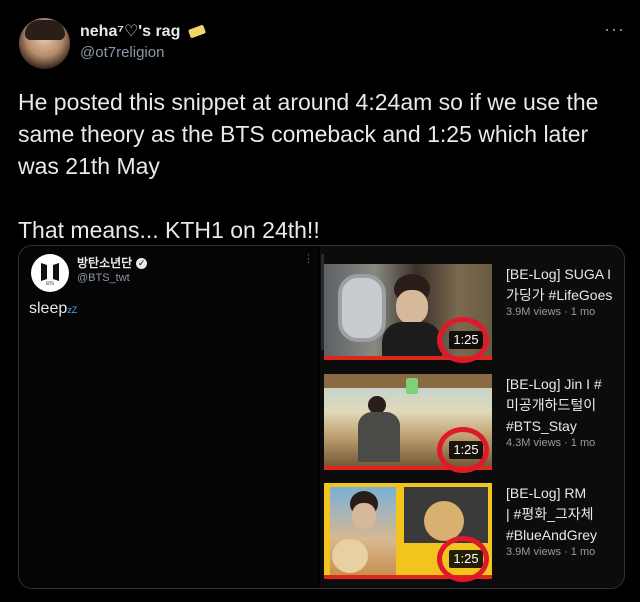 This screenshot has width=640, height=602. I want to click on embedded-account-name: 방탄소년단 ✓, so click(112, 262).